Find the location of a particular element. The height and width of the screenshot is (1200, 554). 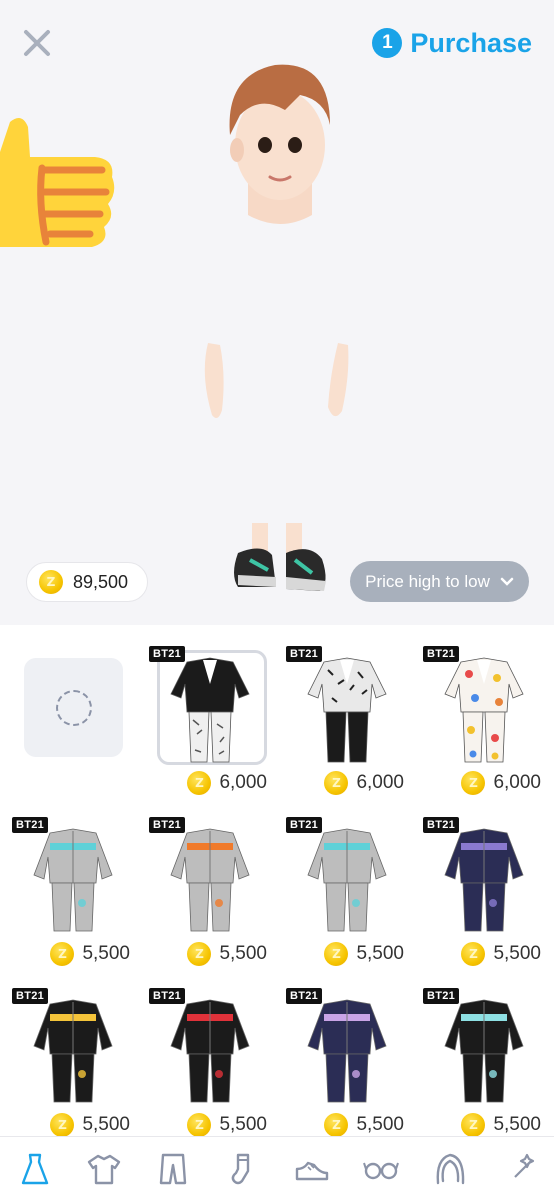

empty-circle-icon is located at coordinates (74, 708).